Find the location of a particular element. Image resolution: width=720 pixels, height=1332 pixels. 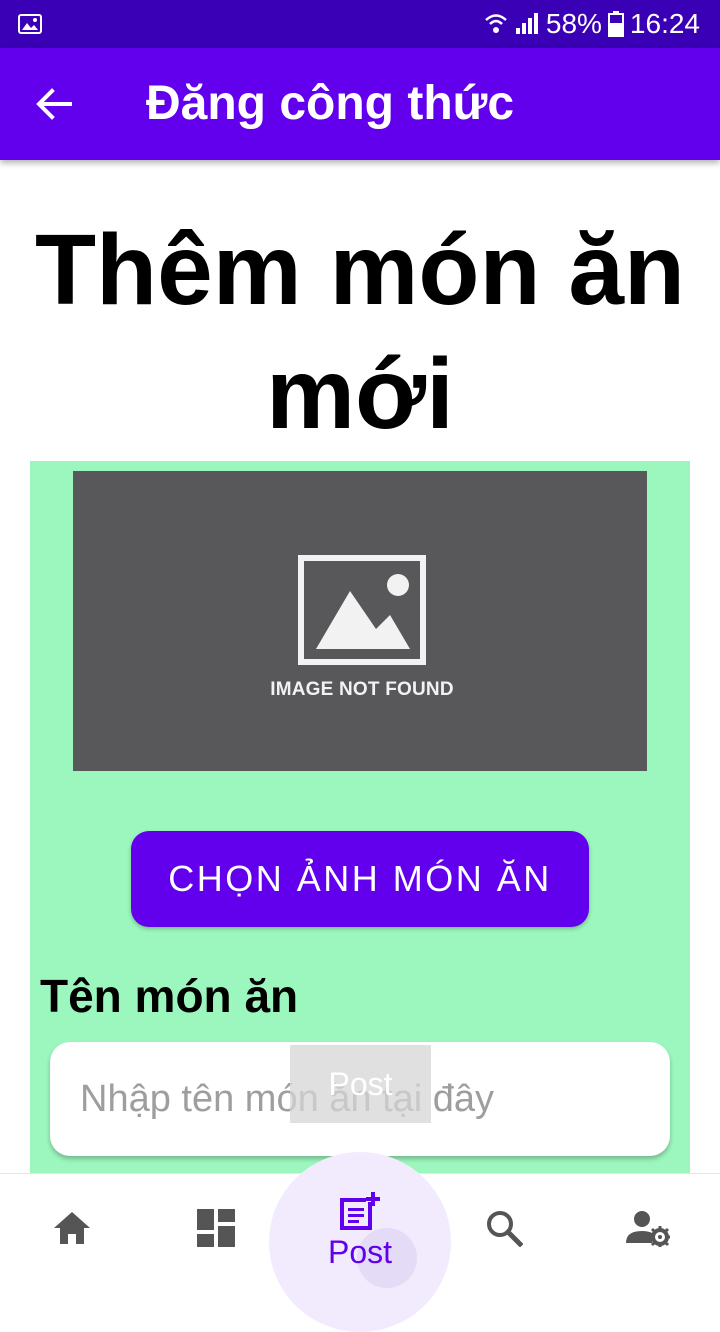

dashboard-icon is located at coordinates (216, 1227).